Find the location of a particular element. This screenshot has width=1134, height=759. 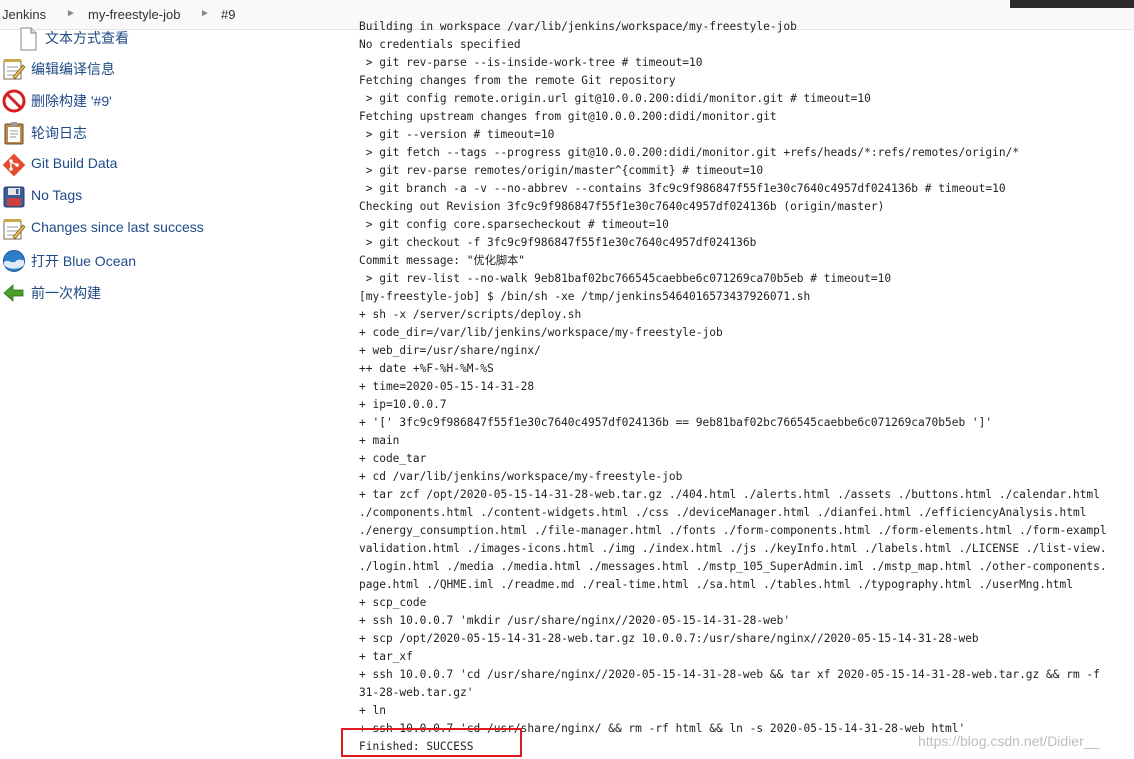

sidebar-item-changes-since-last-success: Changes since last success is located at coordinates (162, 229).